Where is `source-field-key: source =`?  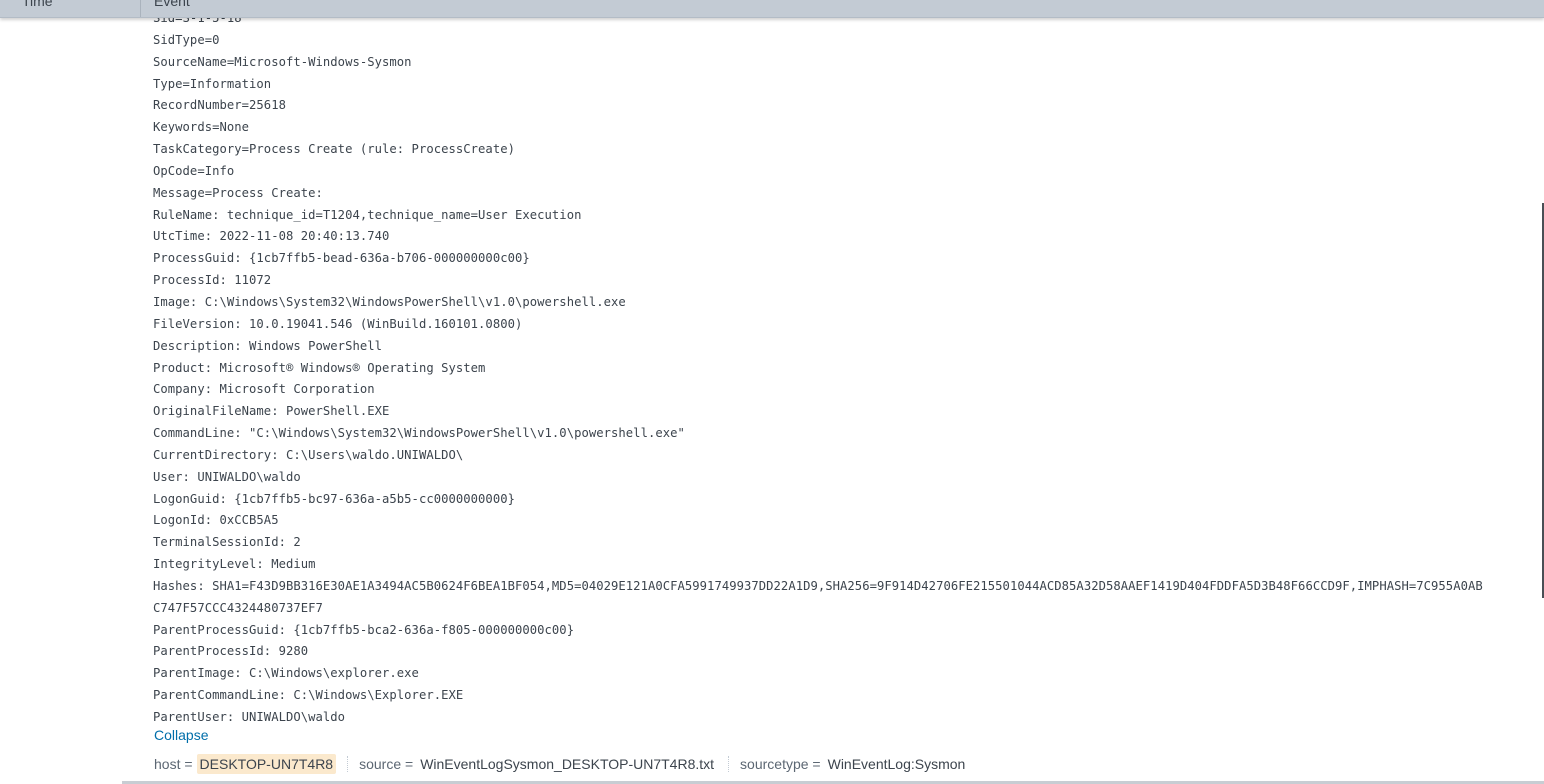
source-field-key: source = is located at coordinates (386, 764).